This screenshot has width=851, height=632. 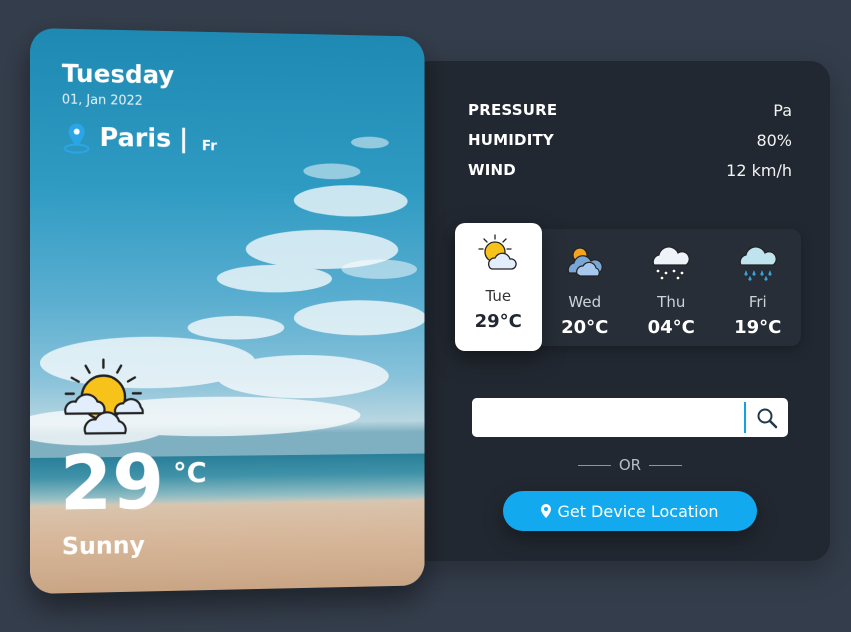 I want to click on current-weekday: Tuesday, so click(x=118, y=74).